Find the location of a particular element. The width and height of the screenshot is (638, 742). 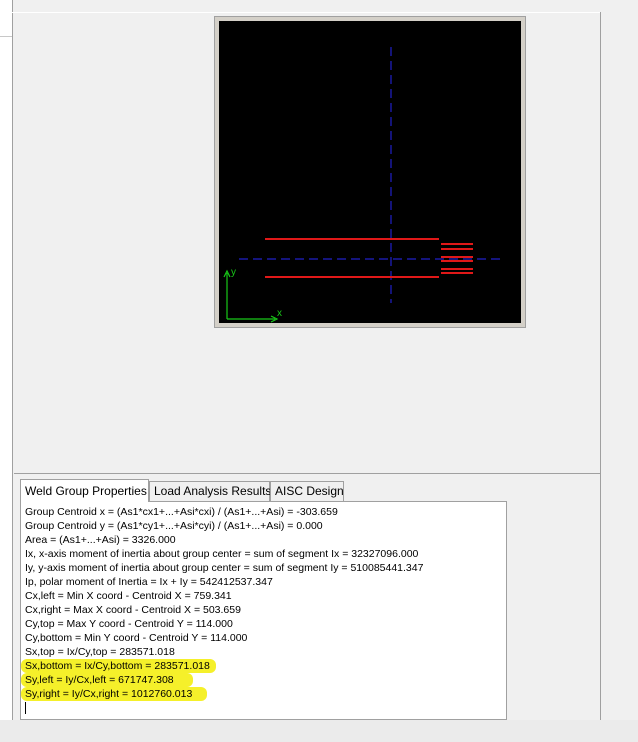

top-border is located at coordinates (306, 12).